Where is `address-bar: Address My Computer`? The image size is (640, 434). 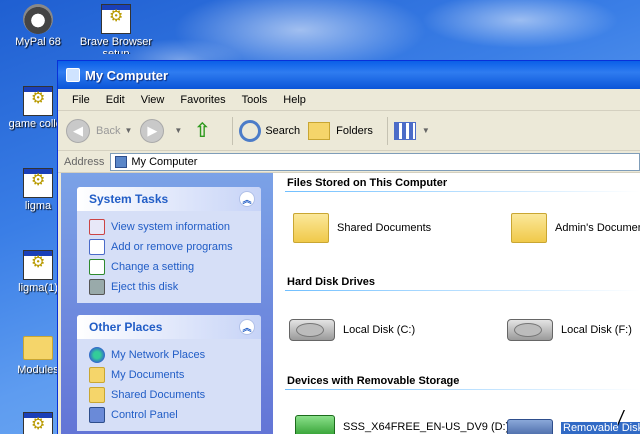
address-bar: Address My Computer is located at coordinates (349, 162).